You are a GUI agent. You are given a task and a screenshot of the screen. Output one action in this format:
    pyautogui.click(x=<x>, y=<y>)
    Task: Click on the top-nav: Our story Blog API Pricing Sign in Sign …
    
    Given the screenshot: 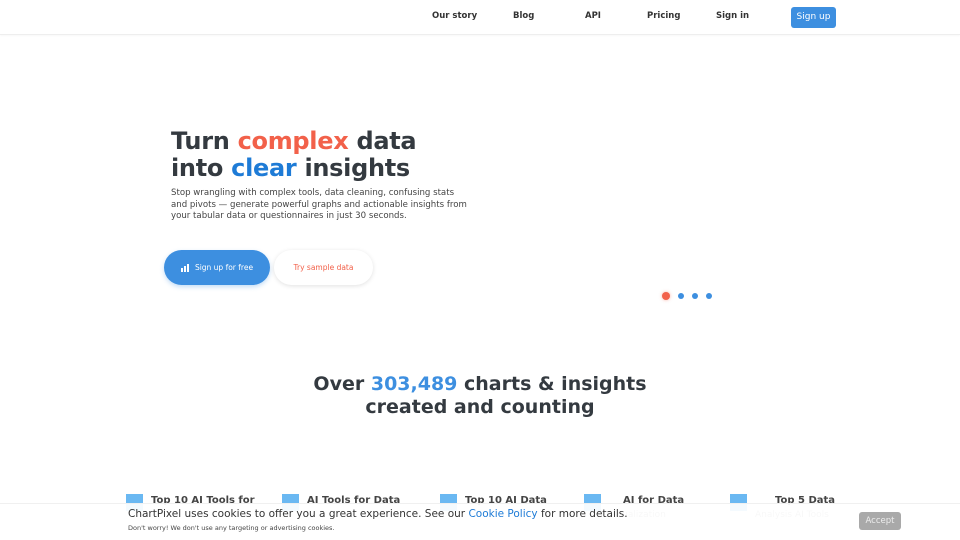 What is the action you would take?
    pyautogui.click(x=480, y=17)
    